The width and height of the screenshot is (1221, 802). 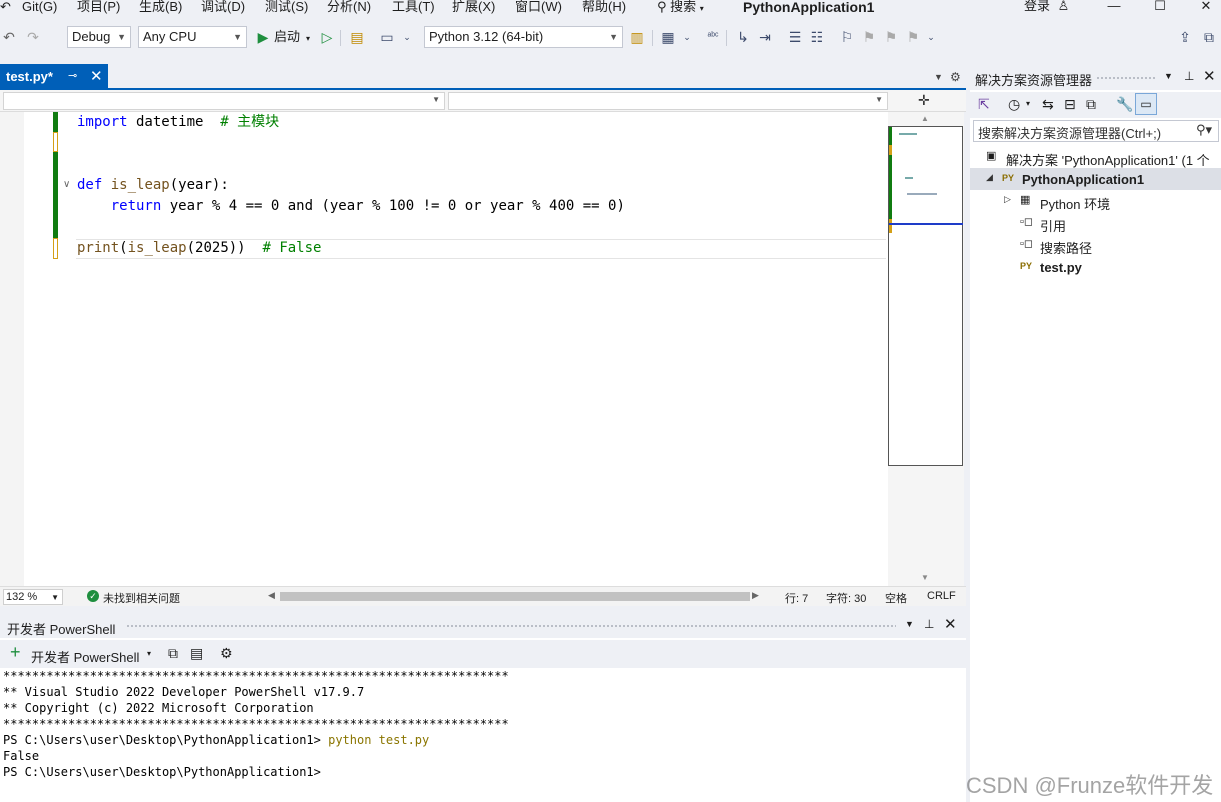 What do you see at coordinates (223, 7) in the screenshot?
I see `menu-debug: 调试(D)` at bounding box center [223, 7].